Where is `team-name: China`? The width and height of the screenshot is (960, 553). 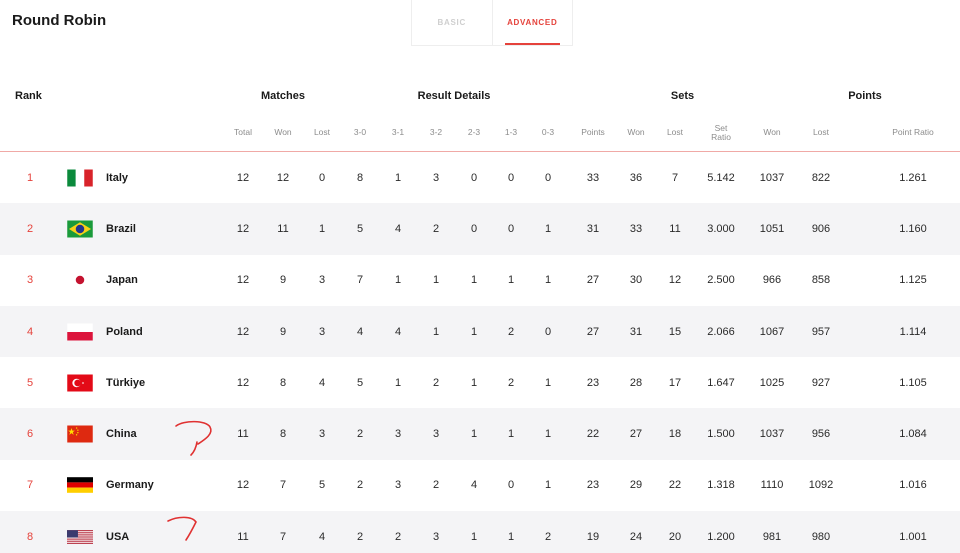 team-name: China is located at coordinates (156, 433).